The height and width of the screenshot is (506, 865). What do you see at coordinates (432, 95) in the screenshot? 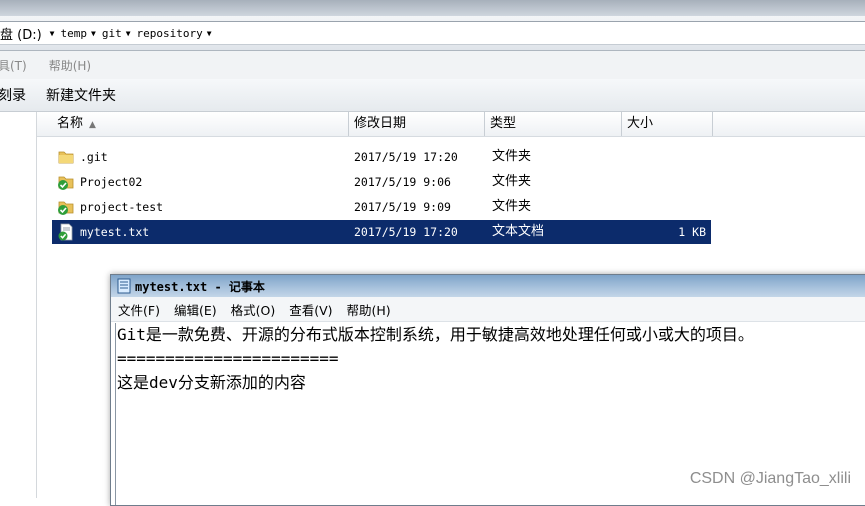
I see `explorer-toolbar: 刻录 新建文件夹` at bounding box center [432, 95].